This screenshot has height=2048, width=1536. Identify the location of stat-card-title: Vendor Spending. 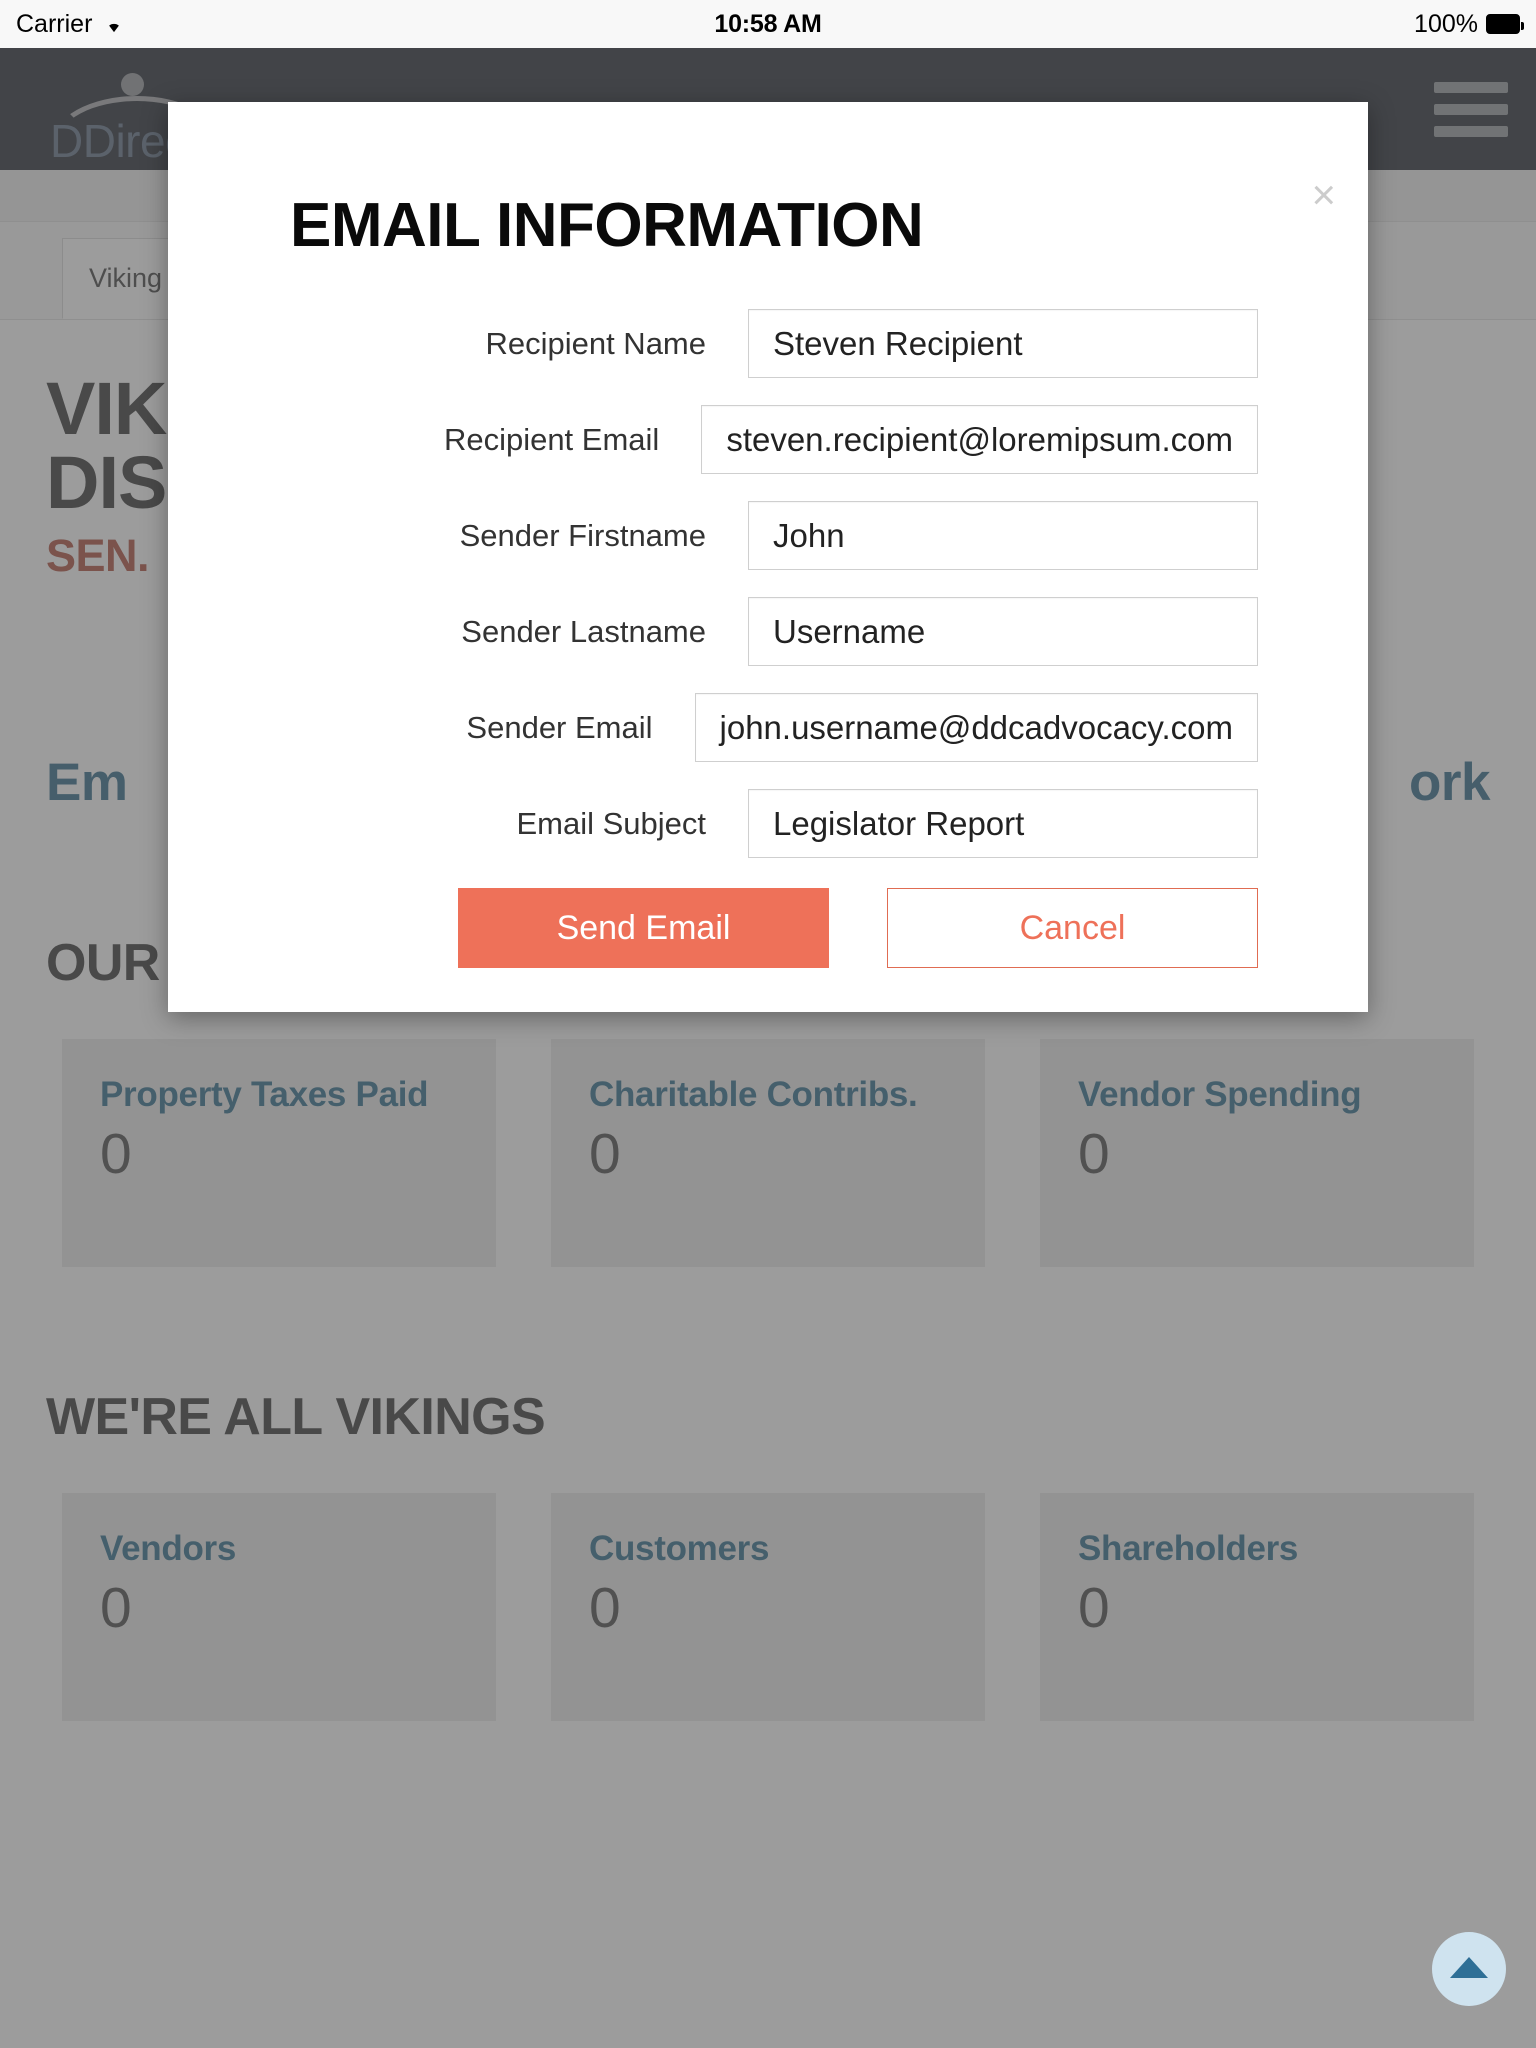
(1220, 1094).